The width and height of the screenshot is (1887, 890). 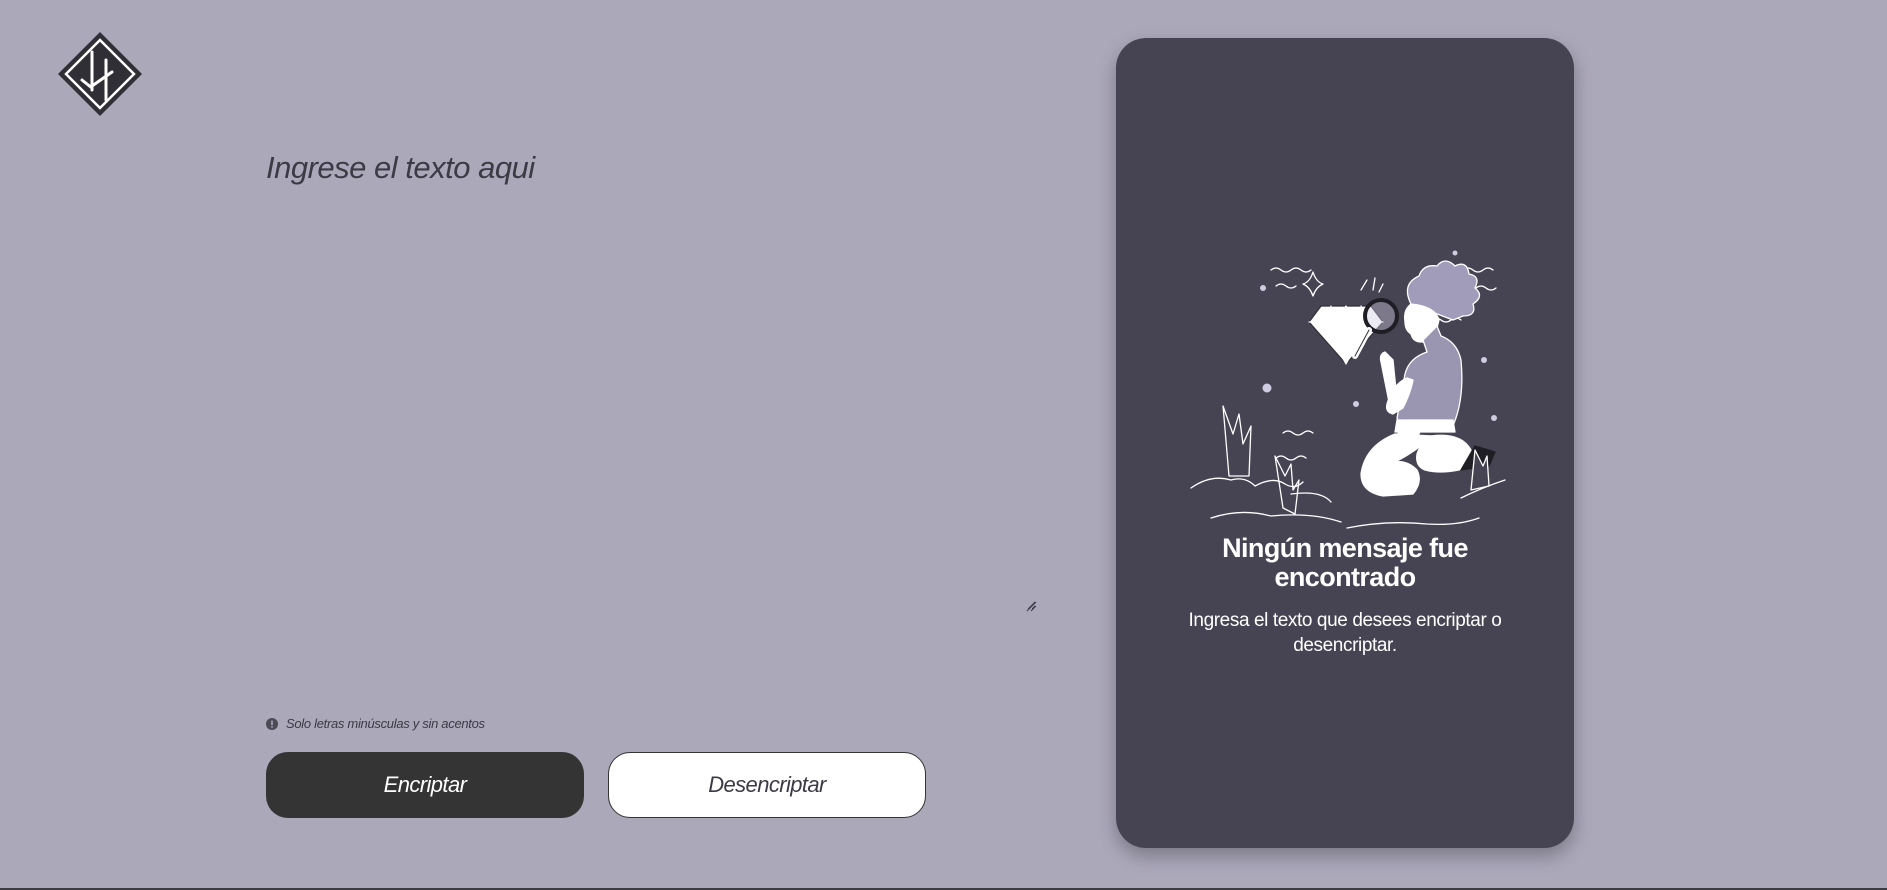 What do you see at coordinates (1031, 606) in the screenshot?
I see `resize-handle-icon` at bounding box center [1031, 606].